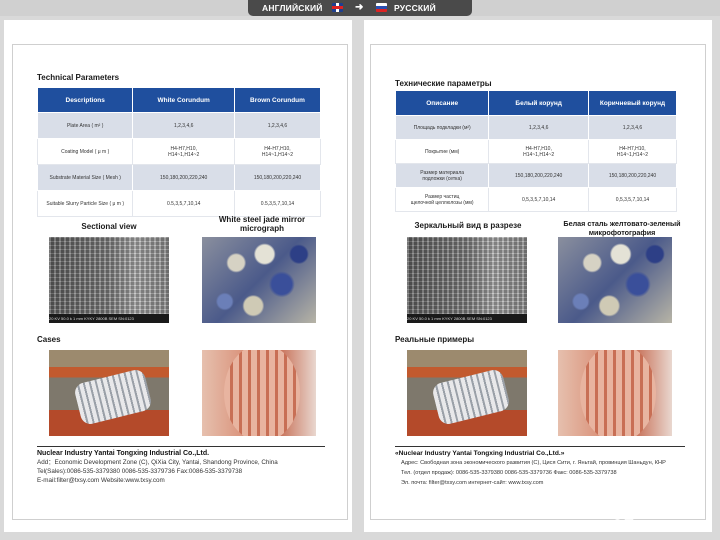  Describe the element at coordinates (538, 103) in the screenshot. I see `table-header: Белый корунд` at that location.